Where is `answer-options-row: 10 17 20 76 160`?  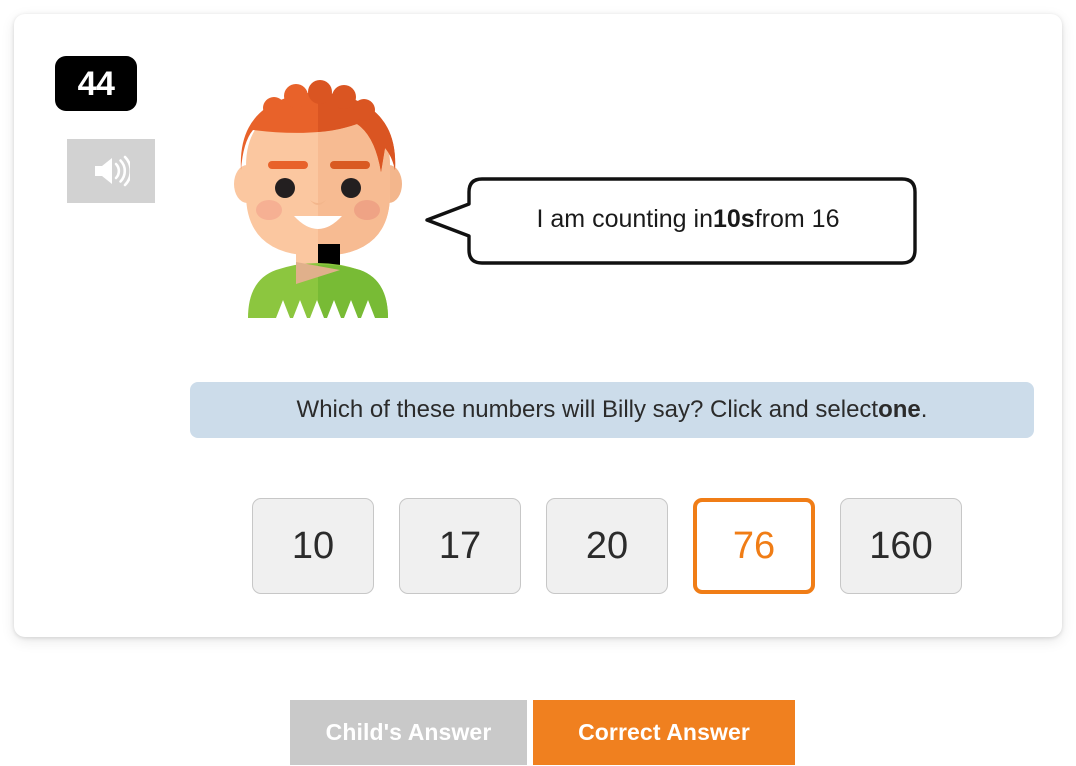 answer-options-row: 10 17 20 76 160 is located at coordinates (612, 546).